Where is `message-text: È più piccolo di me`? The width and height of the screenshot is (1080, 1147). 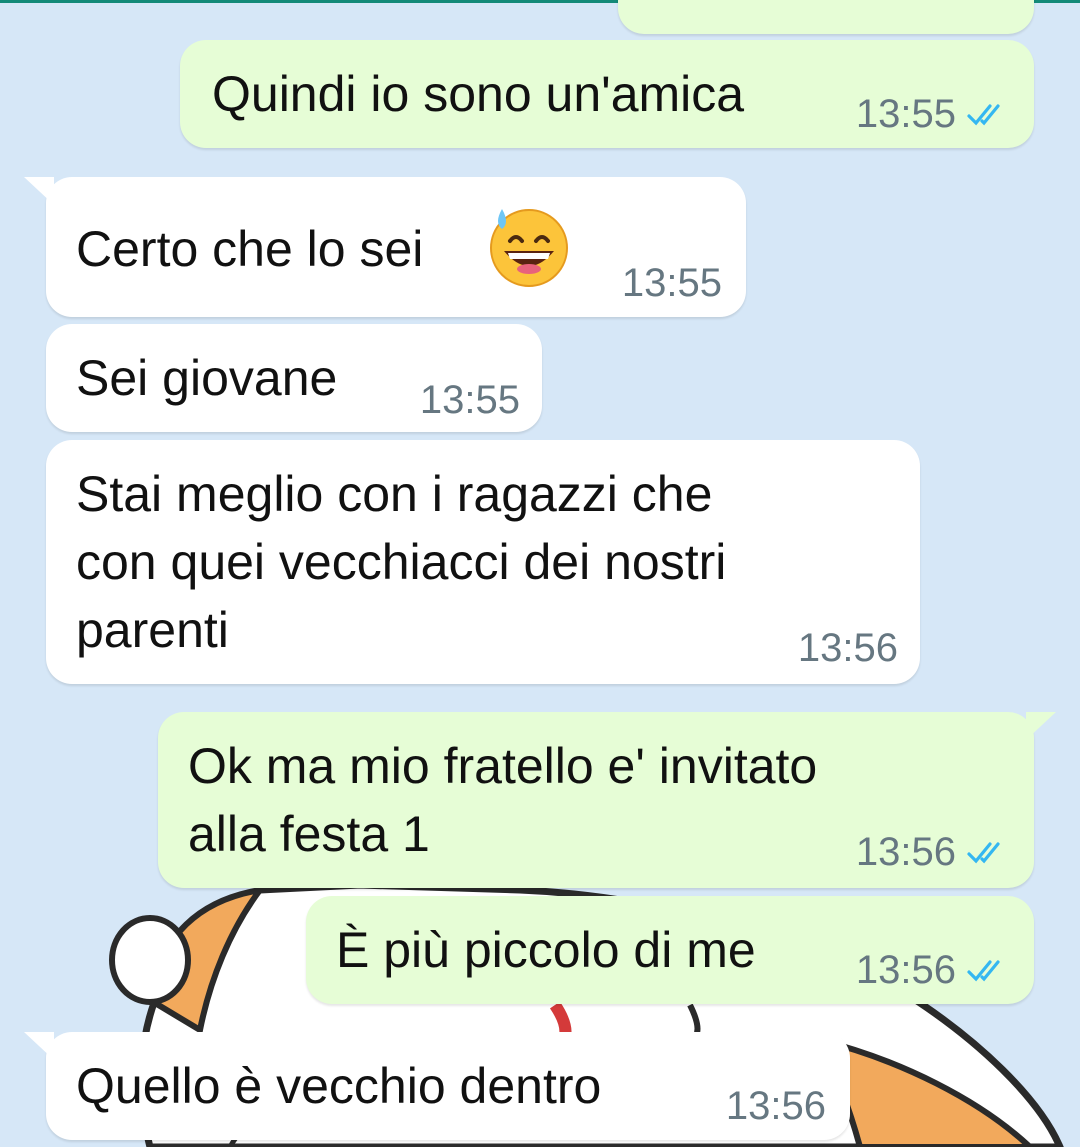 message-text: È più piccolo di me is located at coordinates (546, 950).